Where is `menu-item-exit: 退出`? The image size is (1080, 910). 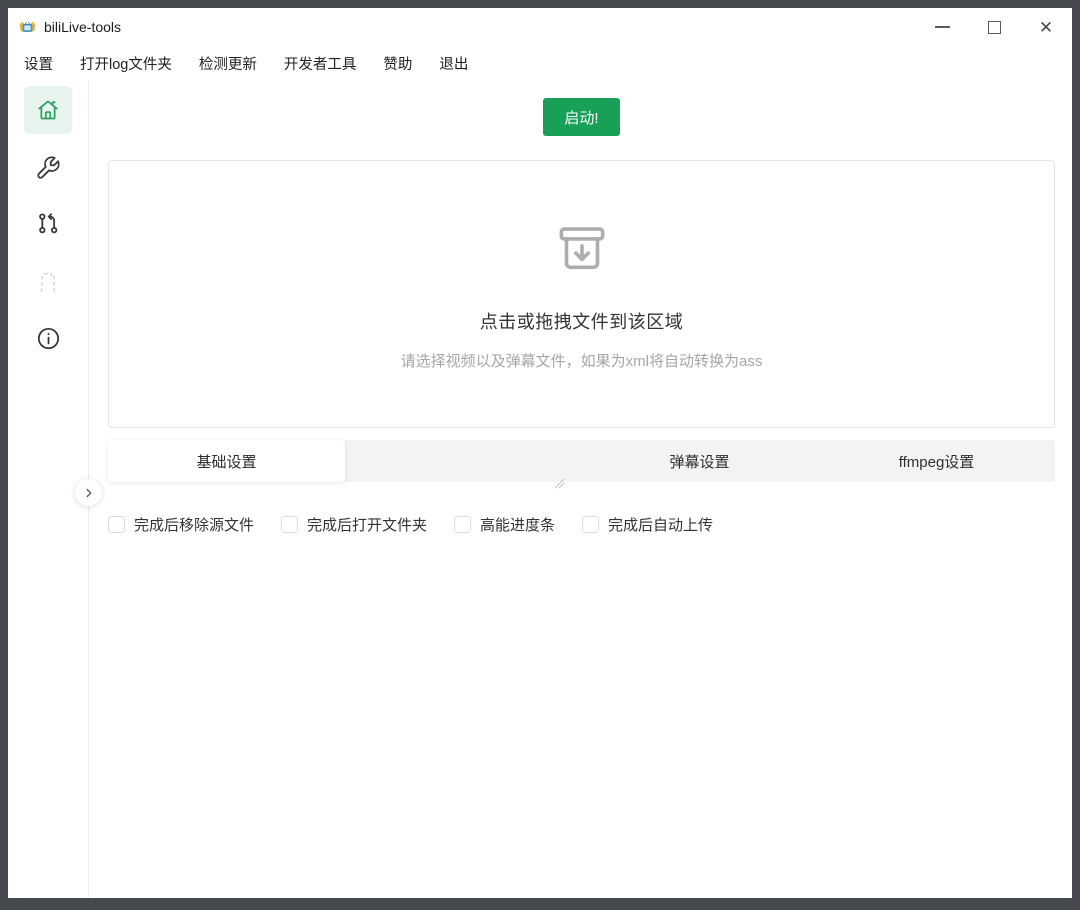 menu-item-exit: 退出 is located at coordinates (453, 63).